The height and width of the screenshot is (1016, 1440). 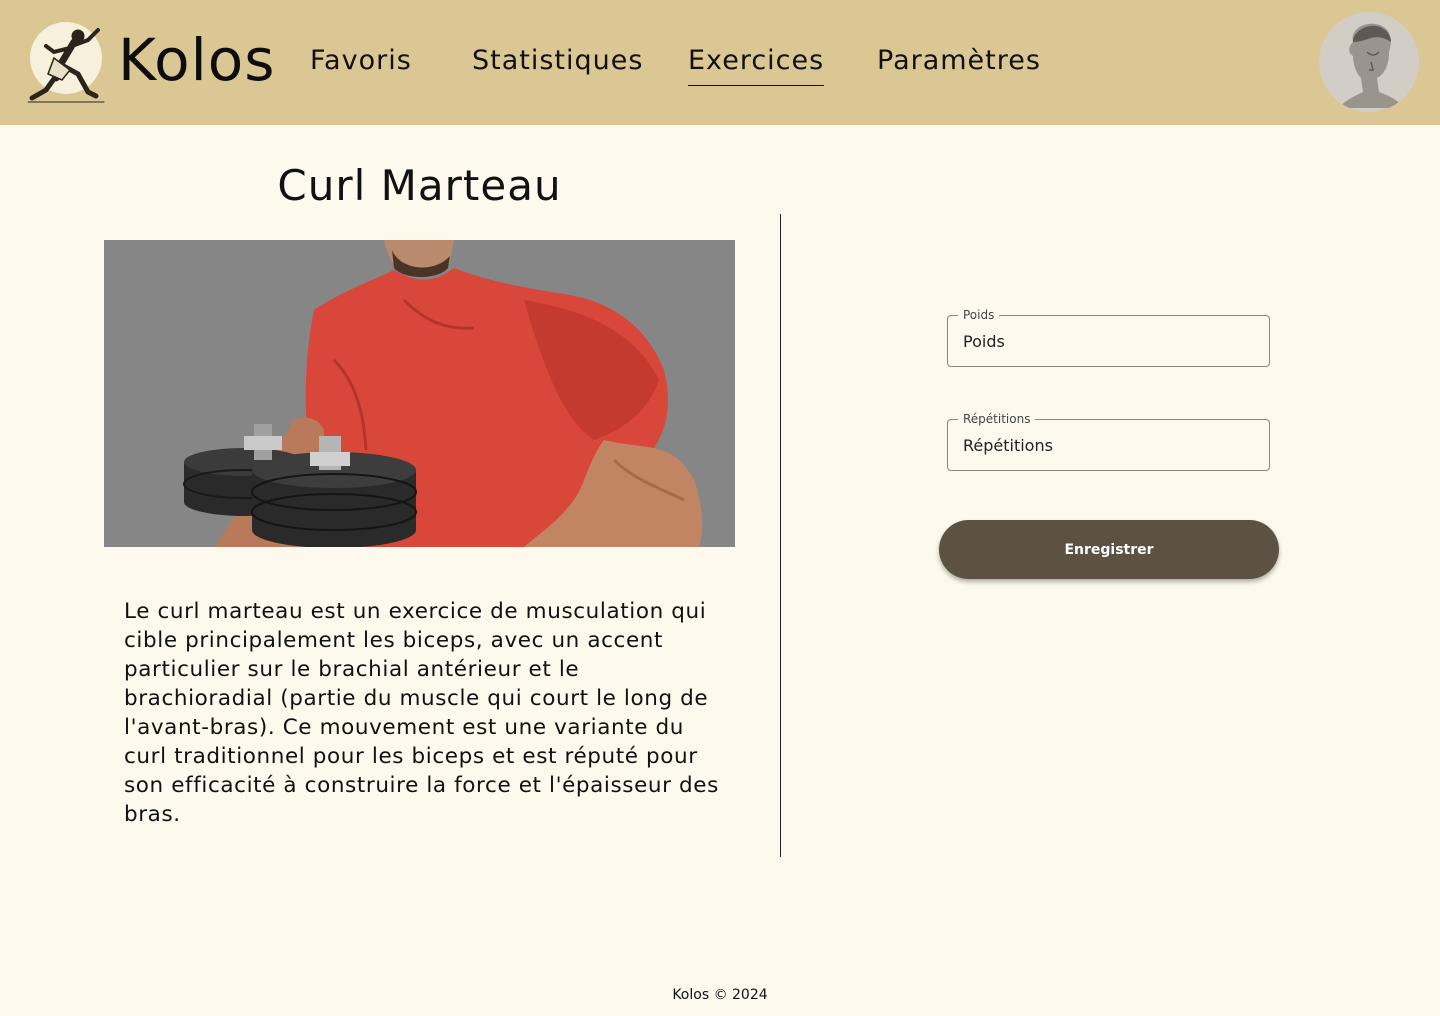 What do you see at coordinates (756, 64) in the screenshot?
I see `nav-exercices: Exercices` at bounding box center [756, 64].